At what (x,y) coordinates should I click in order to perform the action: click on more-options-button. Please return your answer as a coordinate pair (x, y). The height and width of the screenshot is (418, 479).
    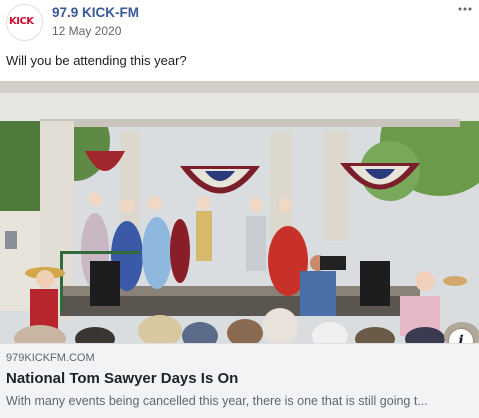
    Looking at the image, I should click on (465, 10).